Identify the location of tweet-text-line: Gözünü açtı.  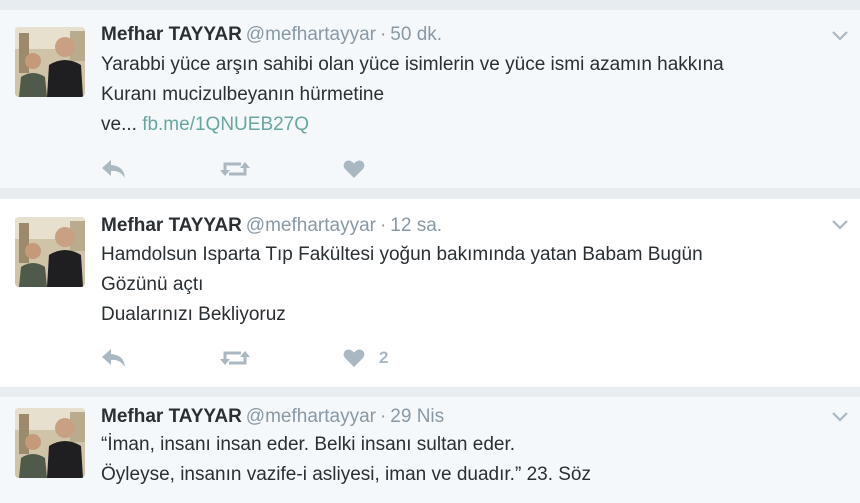
(152, 284).